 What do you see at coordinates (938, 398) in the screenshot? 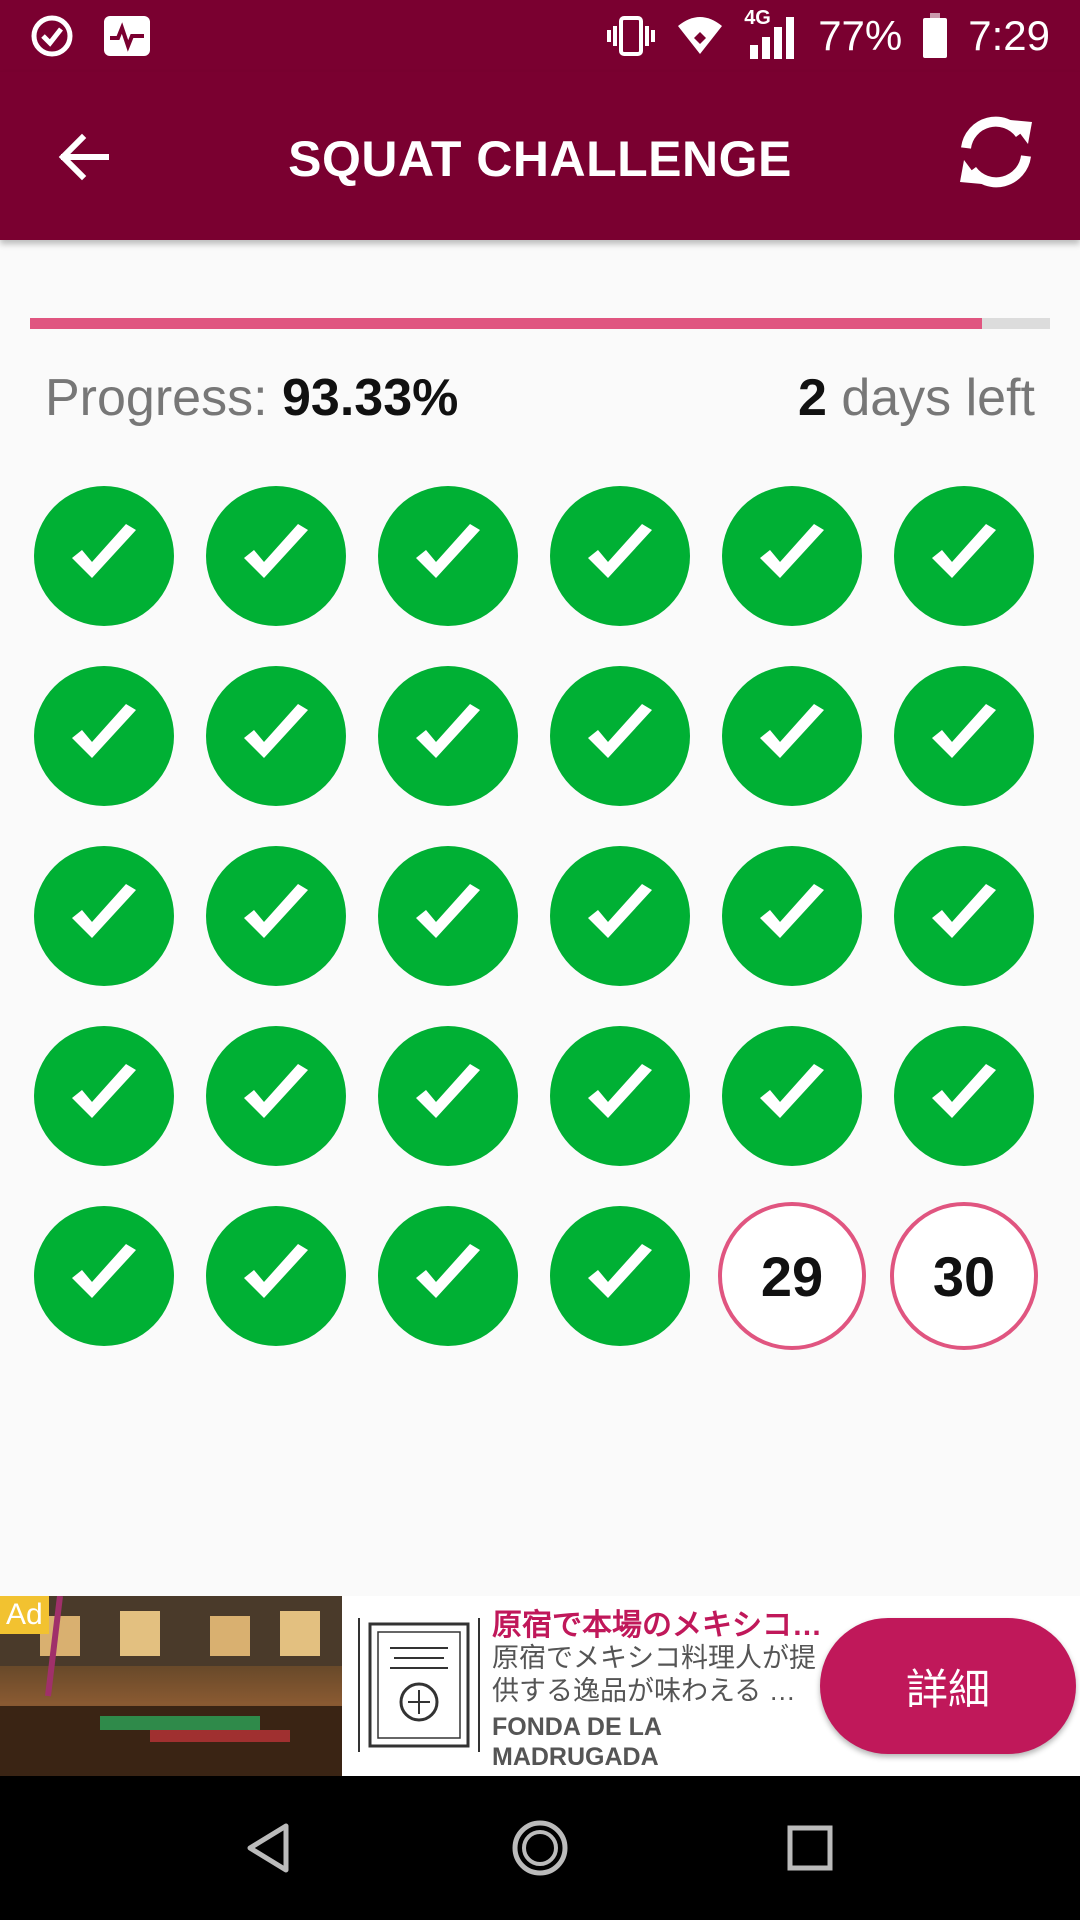
I see `days-left-label: days left` at bounding box center [938, 398].